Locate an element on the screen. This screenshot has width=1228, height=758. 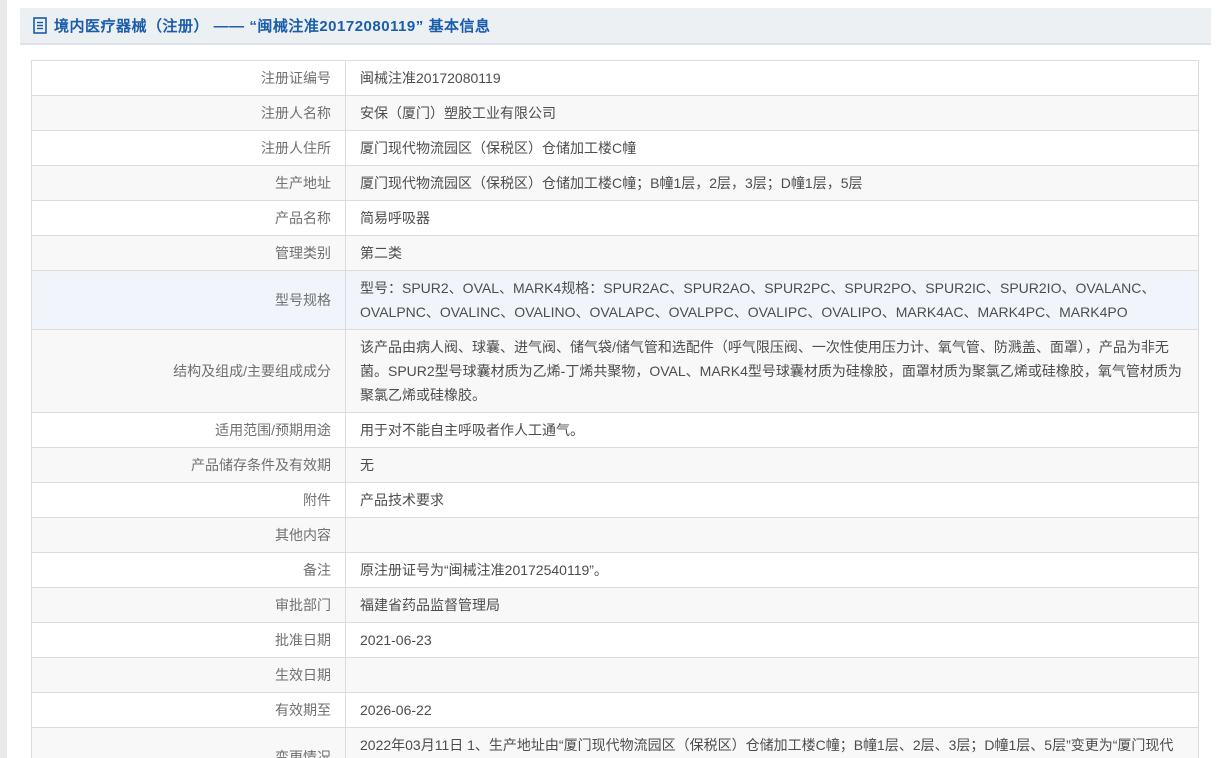
row-value: 2026-06-22 is located at coordinates (772, 710).